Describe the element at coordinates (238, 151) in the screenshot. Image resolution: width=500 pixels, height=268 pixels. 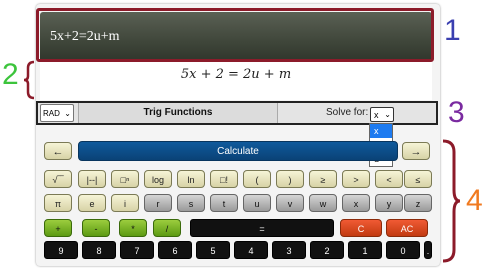
I see `calculate-button: Calculate` at that location.